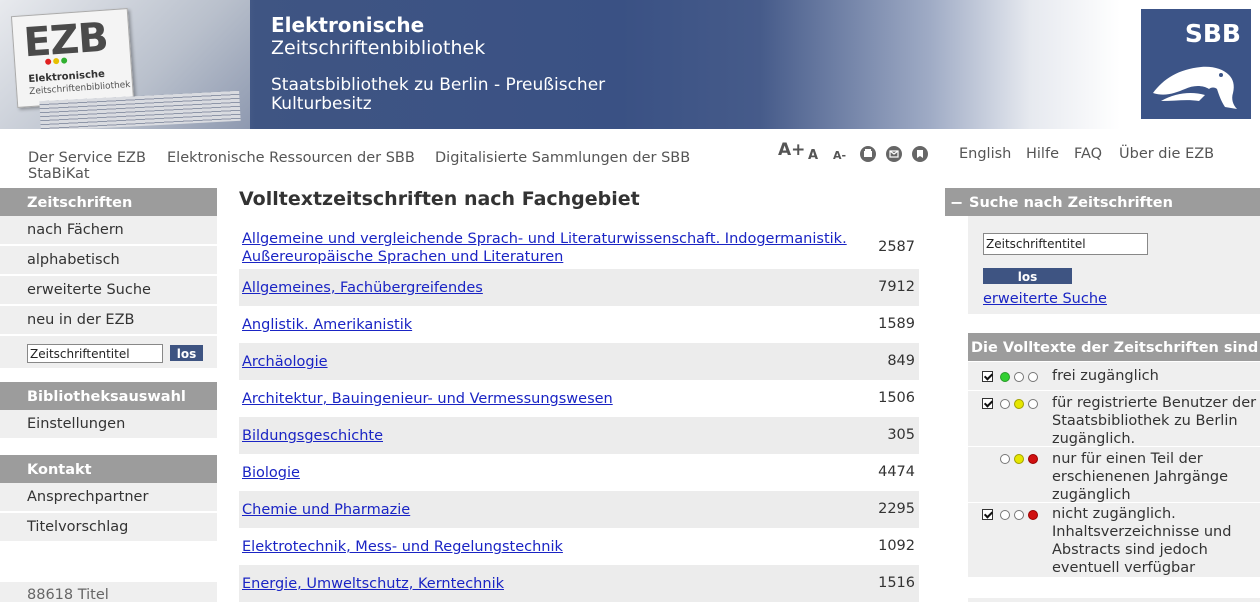 Image resolution: width=1260 pixels, height=602 pixels. Describe the element at coordinates (896, 287) in the screenshot. I see `subject-count: 7912` at that location.